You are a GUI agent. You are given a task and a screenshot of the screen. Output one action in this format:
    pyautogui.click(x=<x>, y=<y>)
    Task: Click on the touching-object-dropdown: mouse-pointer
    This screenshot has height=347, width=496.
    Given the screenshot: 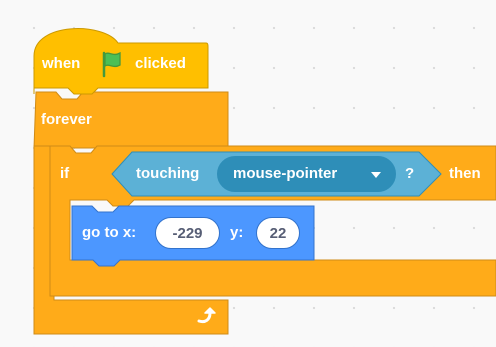 What is the action you would take?
    pyautogui.click(x=306, y=174)
    